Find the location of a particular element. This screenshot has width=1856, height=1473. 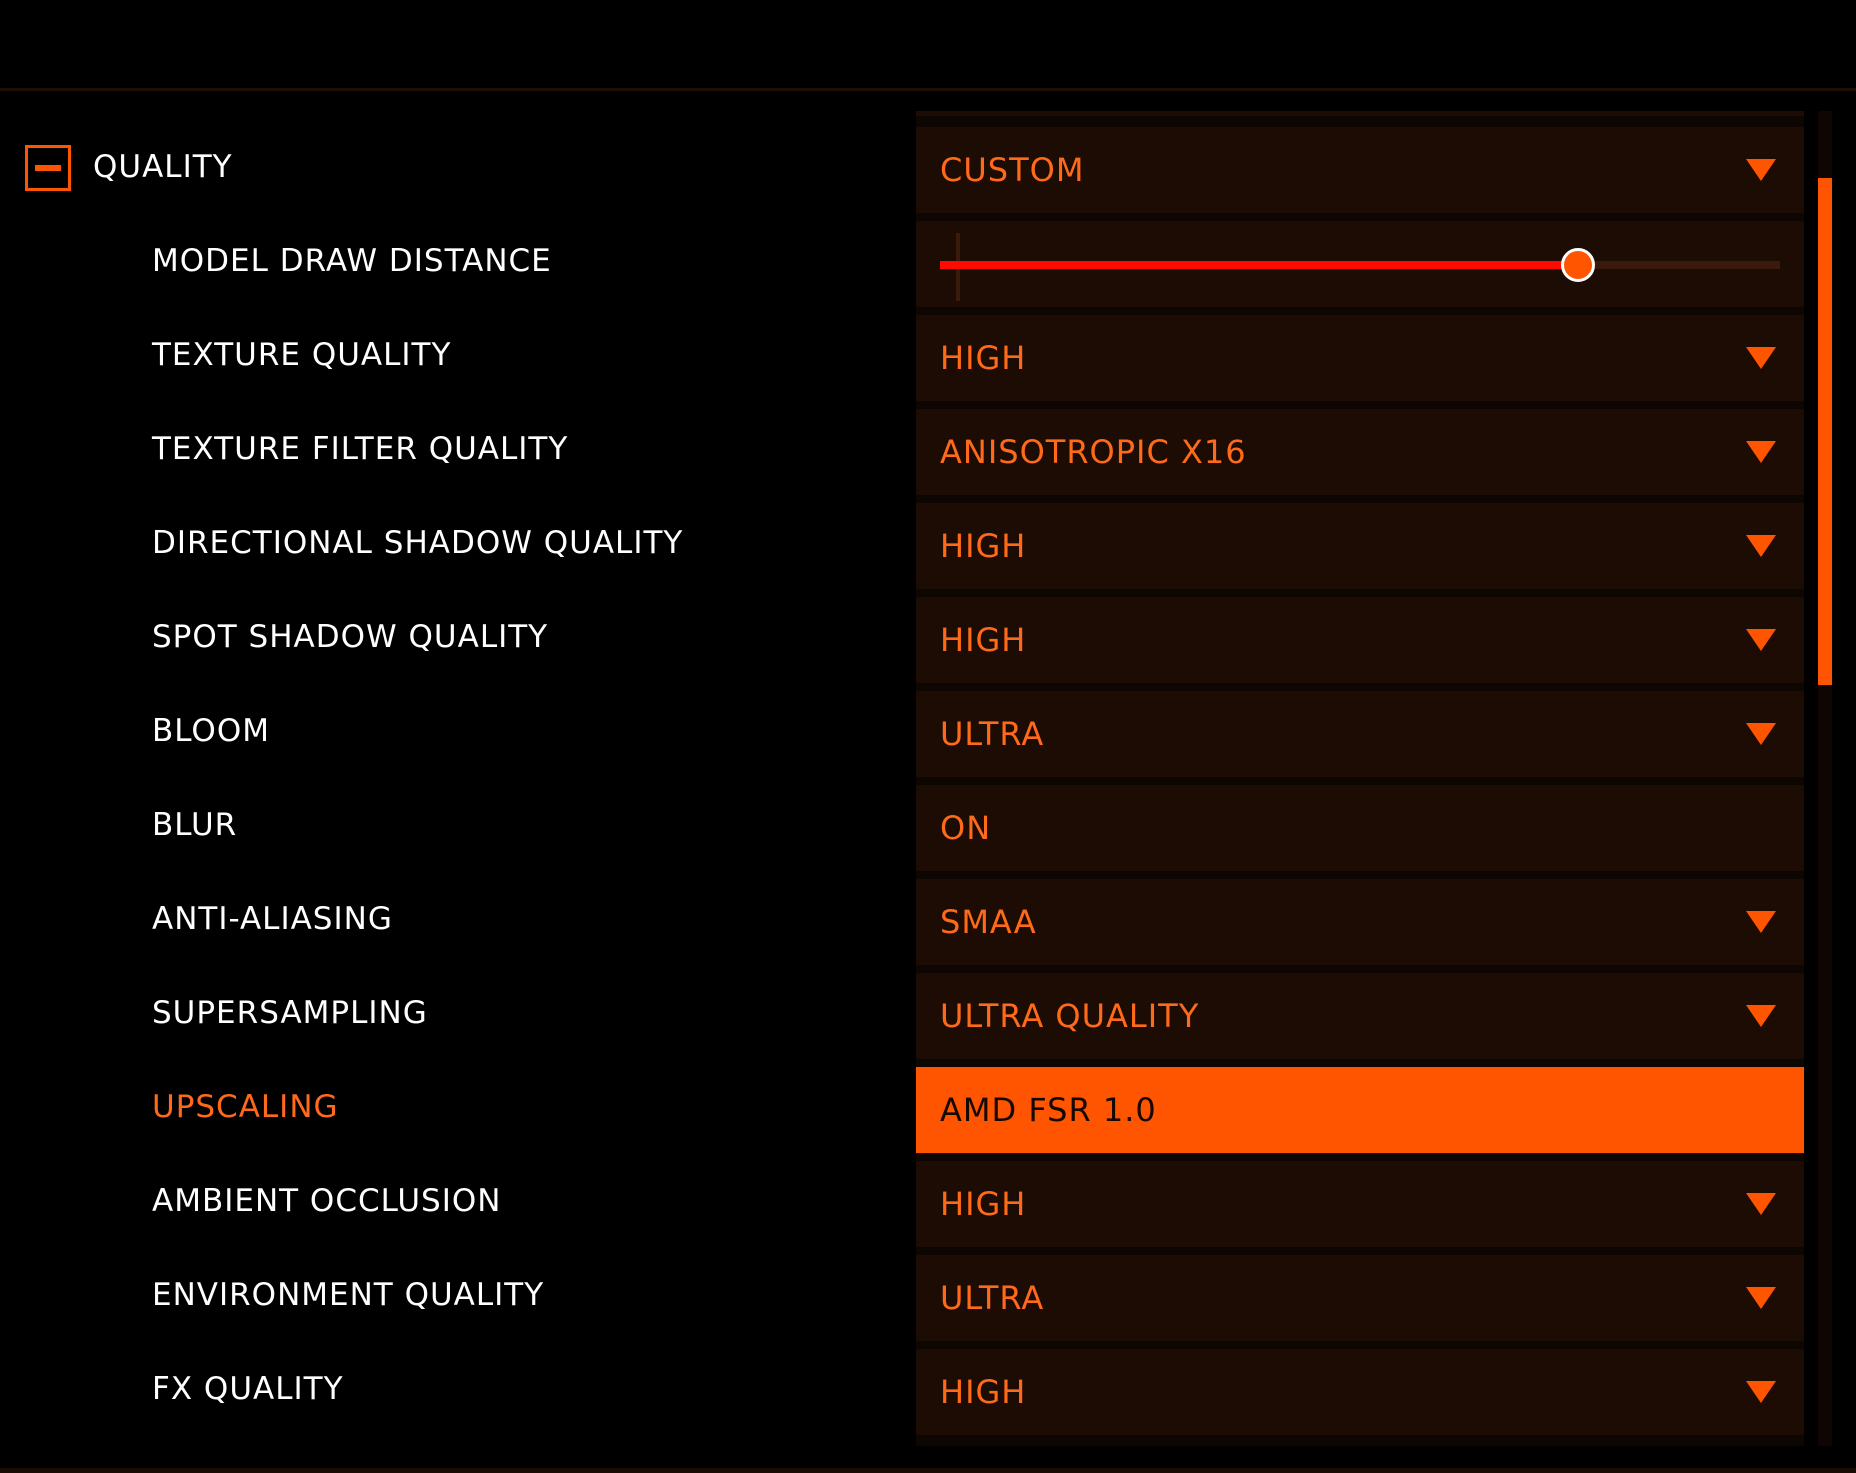

setting-value: AMD FSR 1.0 is located at coordinates (1048, 1110).